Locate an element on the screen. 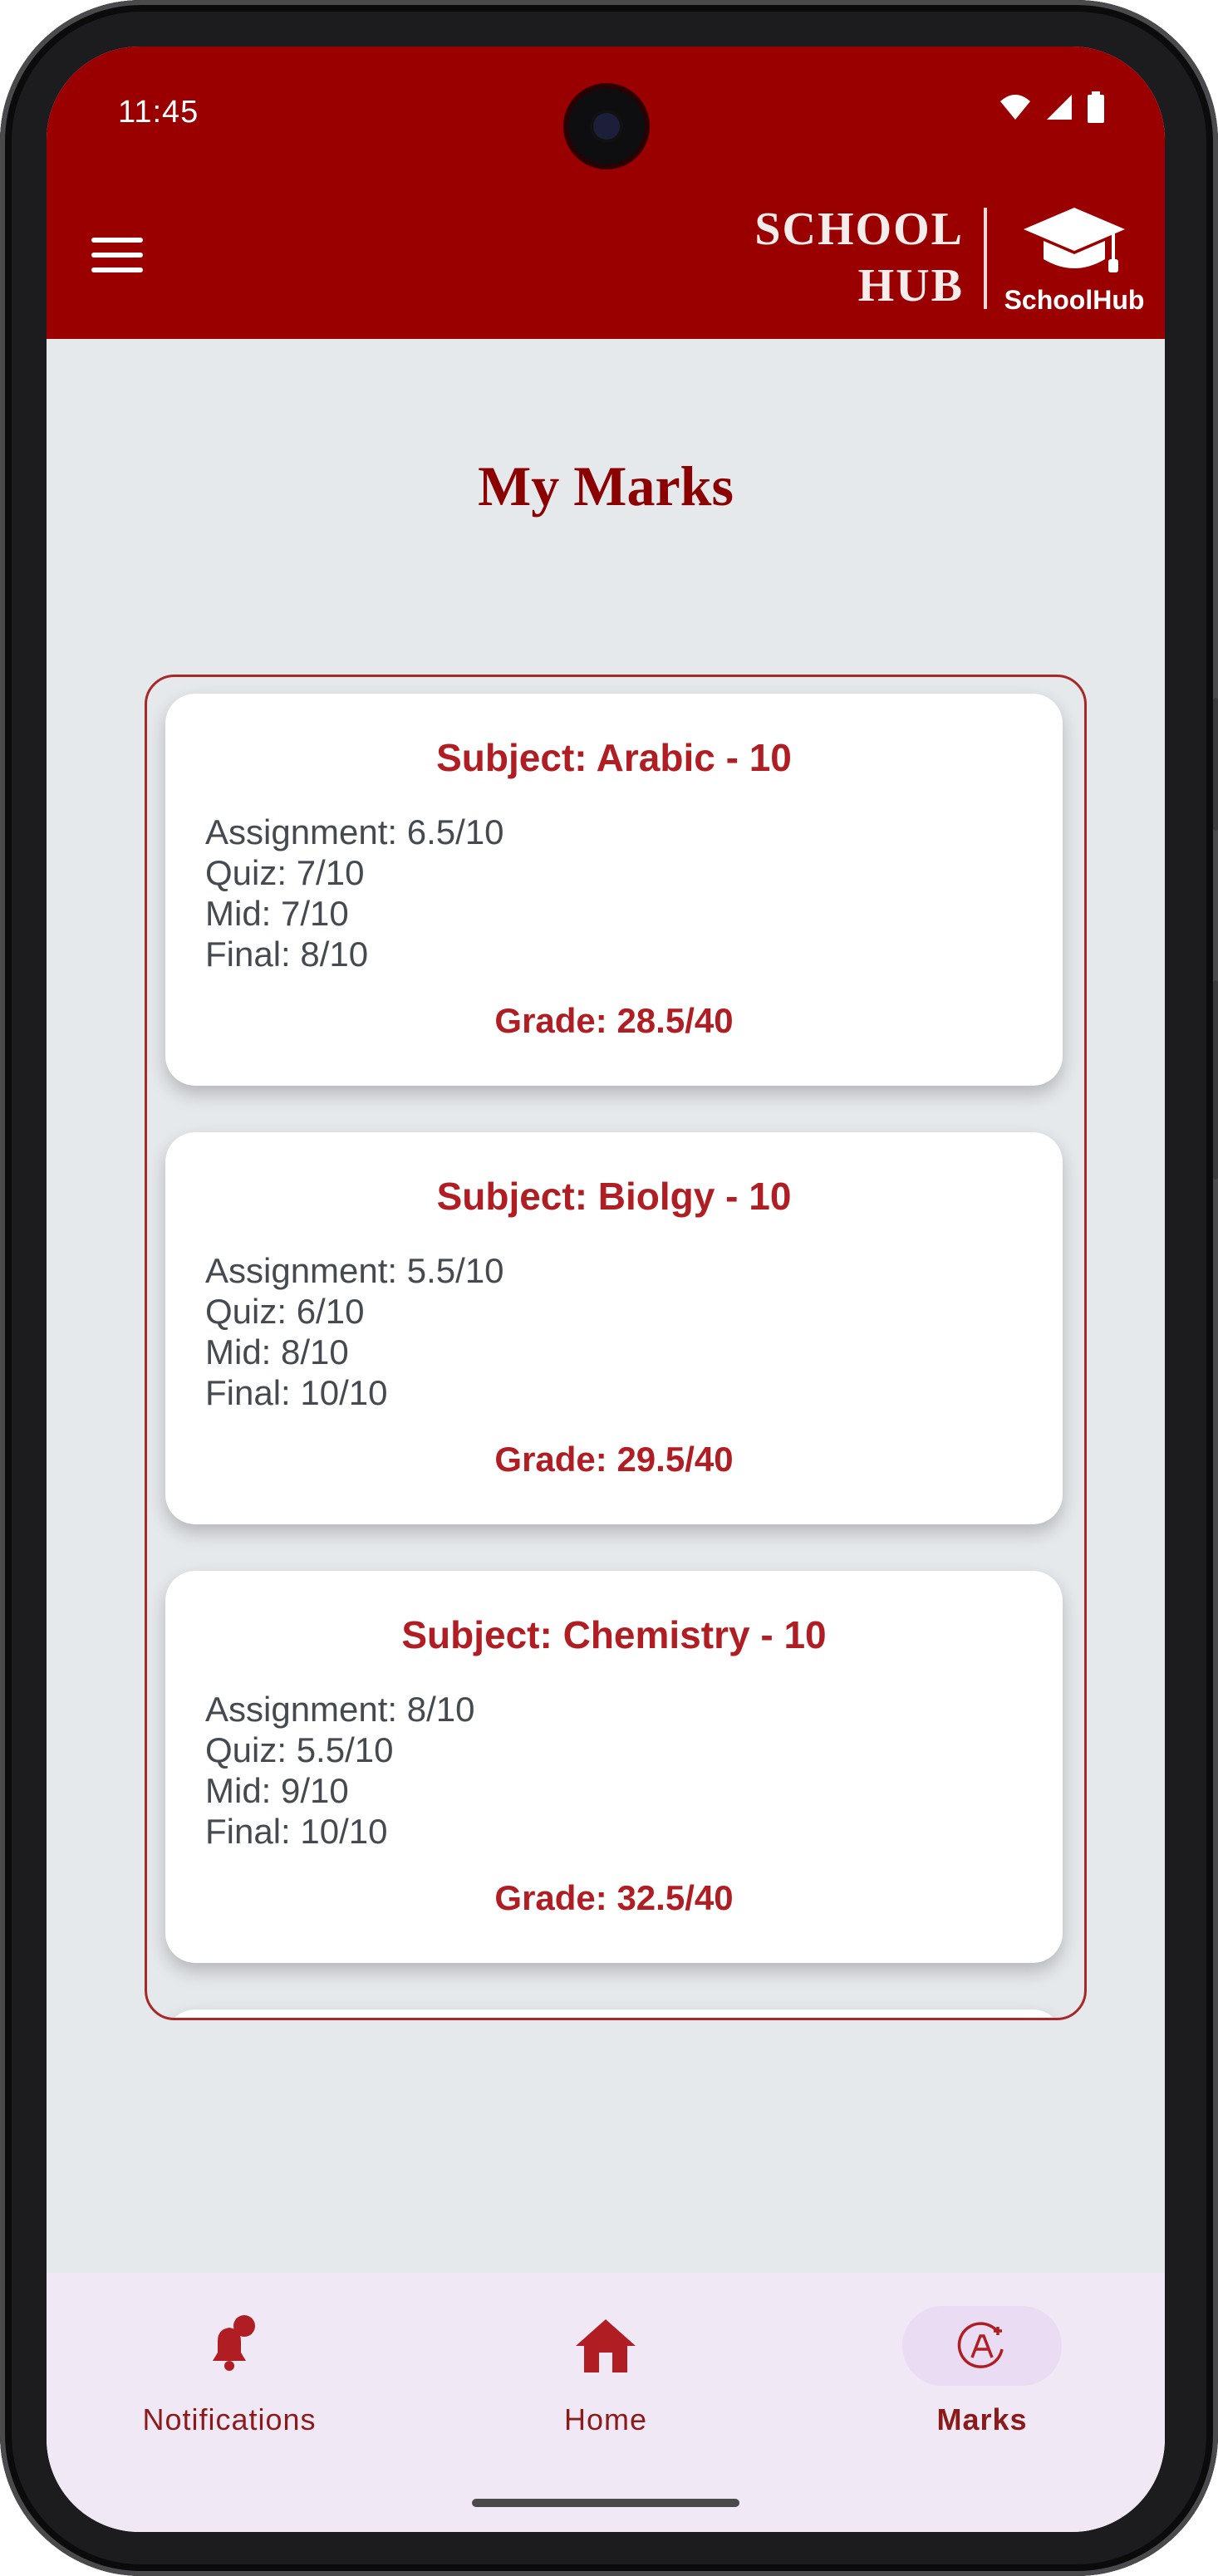 The height and width of the screenshot is (2576, 1218). quiz-mark: Quiz: 5.5/10 is located at coordinates (299, 1749).